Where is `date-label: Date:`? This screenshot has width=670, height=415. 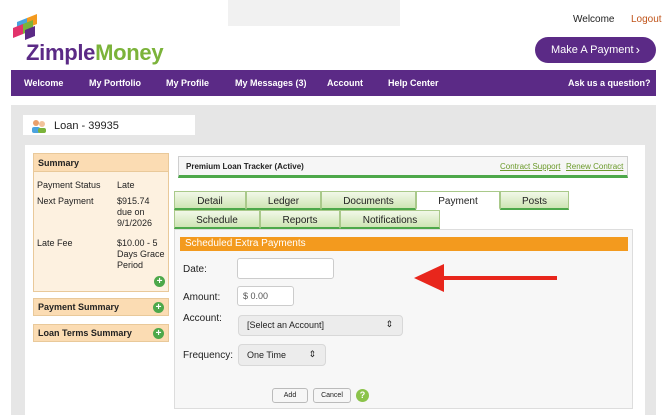
date-label: Date: is located at coordinates (195, 269).